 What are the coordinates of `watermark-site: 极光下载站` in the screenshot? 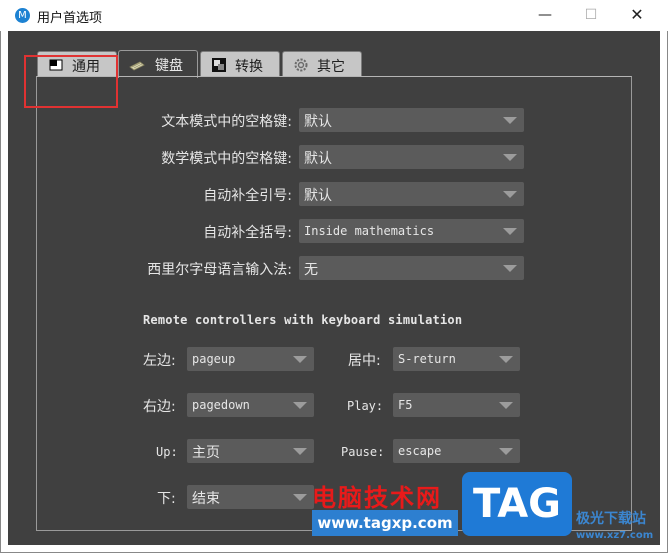 It's located at (611, 519).